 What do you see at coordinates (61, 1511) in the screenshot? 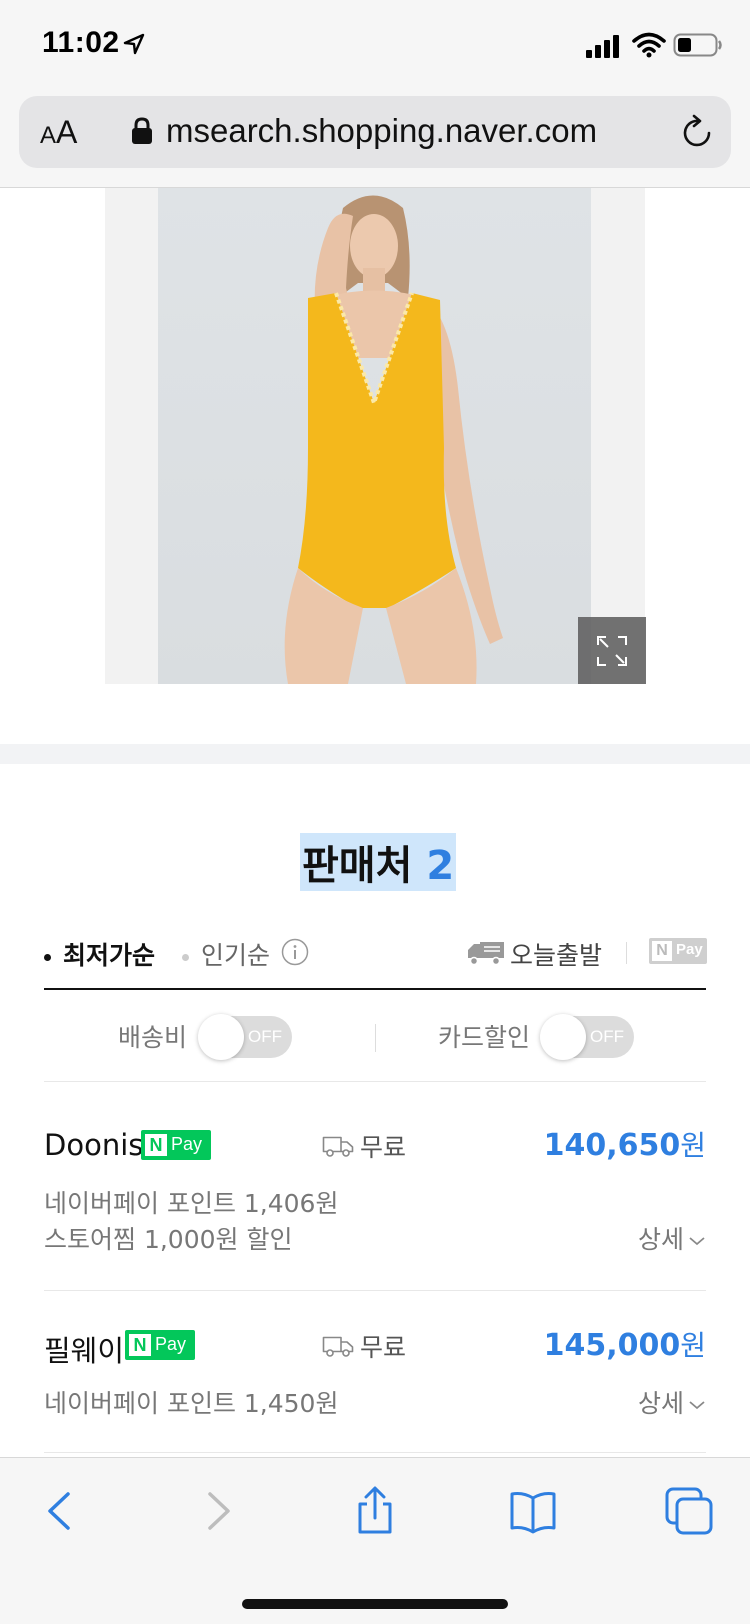
I see `back-icon` at bounding box center [61, 1511].